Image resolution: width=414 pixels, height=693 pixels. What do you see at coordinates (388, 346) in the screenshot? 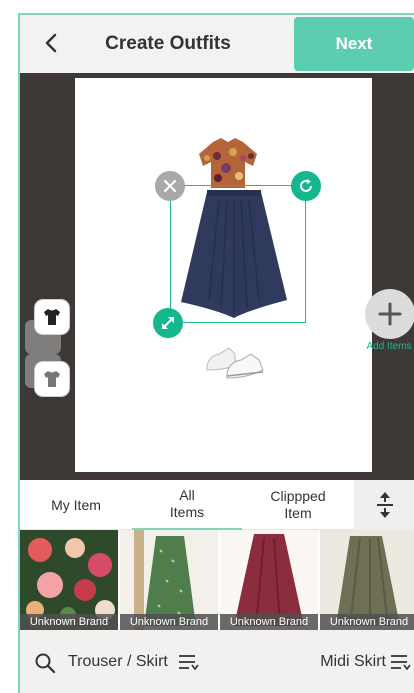
I see `add-items-label: Add Items` at bounding box center [388, 346].